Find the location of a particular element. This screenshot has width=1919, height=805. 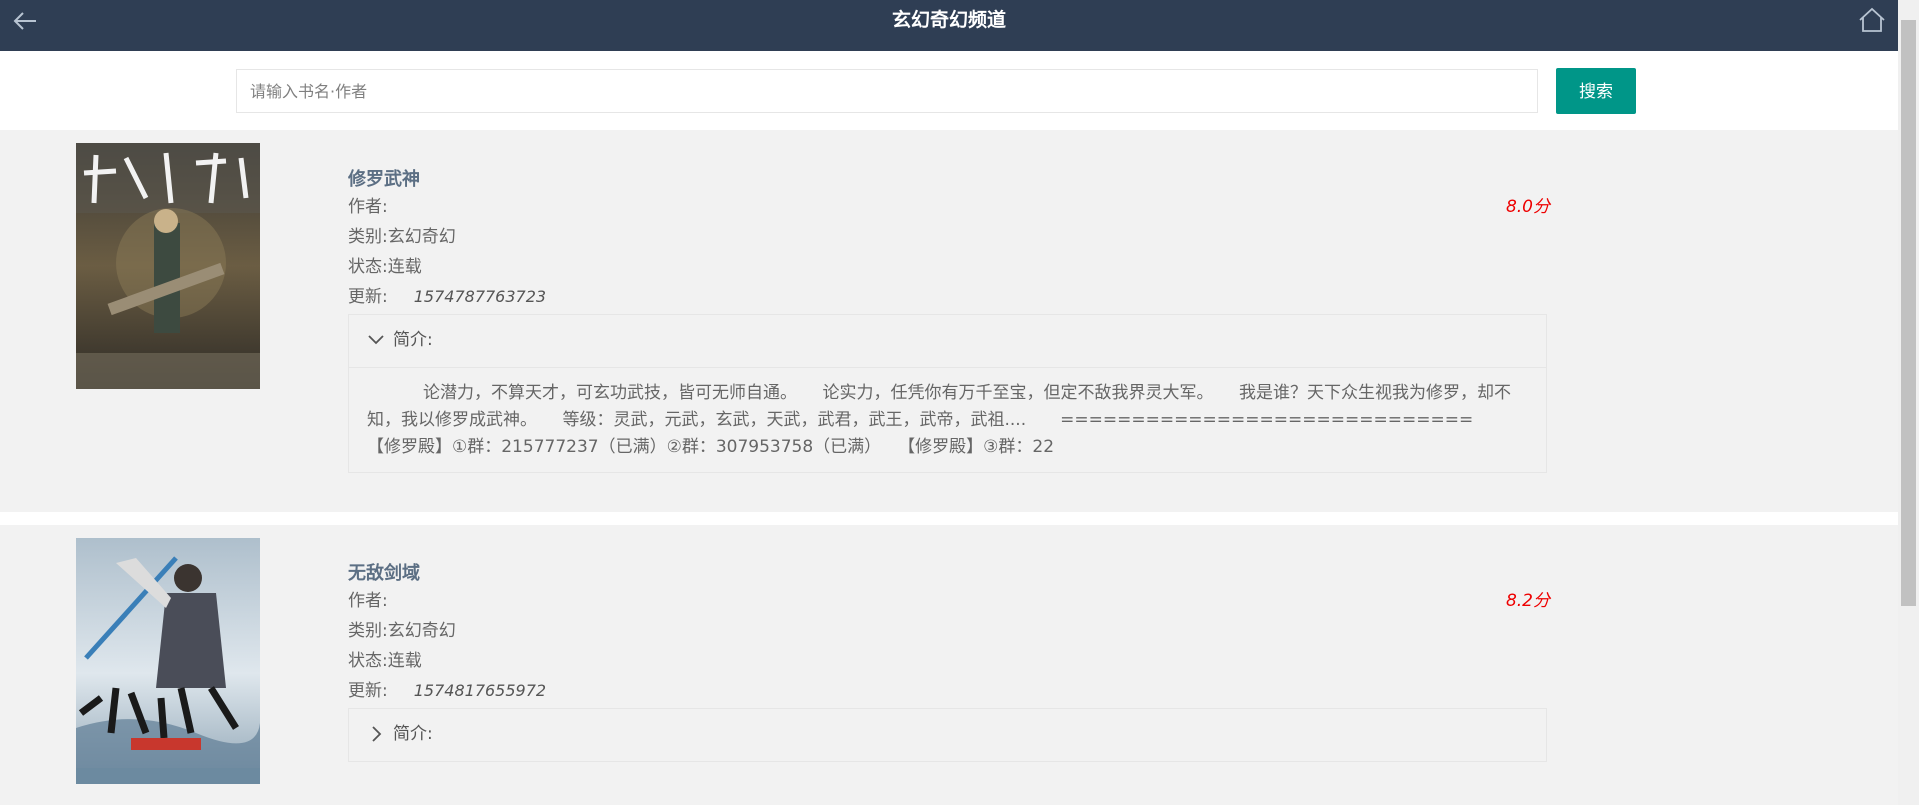

search-bar: 搜索 is located at coordinates (949, 90).